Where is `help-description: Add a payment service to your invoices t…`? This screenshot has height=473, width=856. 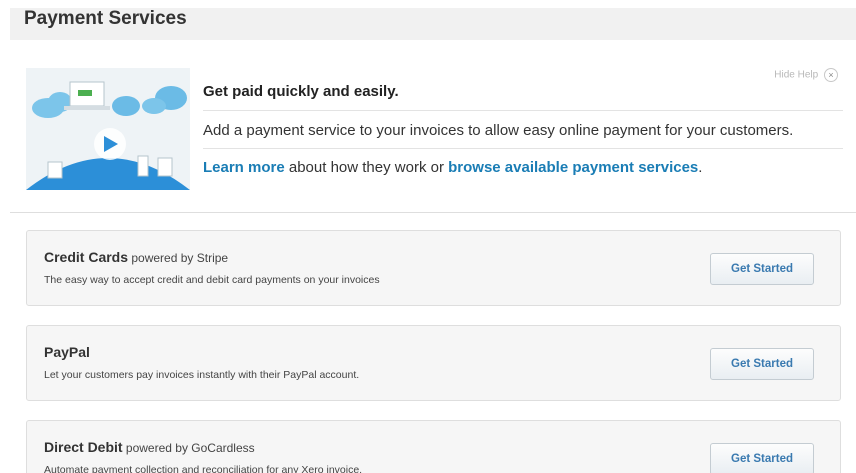
help-description: Add a payment service to your invoices t… is located at coordinates (498, 130).